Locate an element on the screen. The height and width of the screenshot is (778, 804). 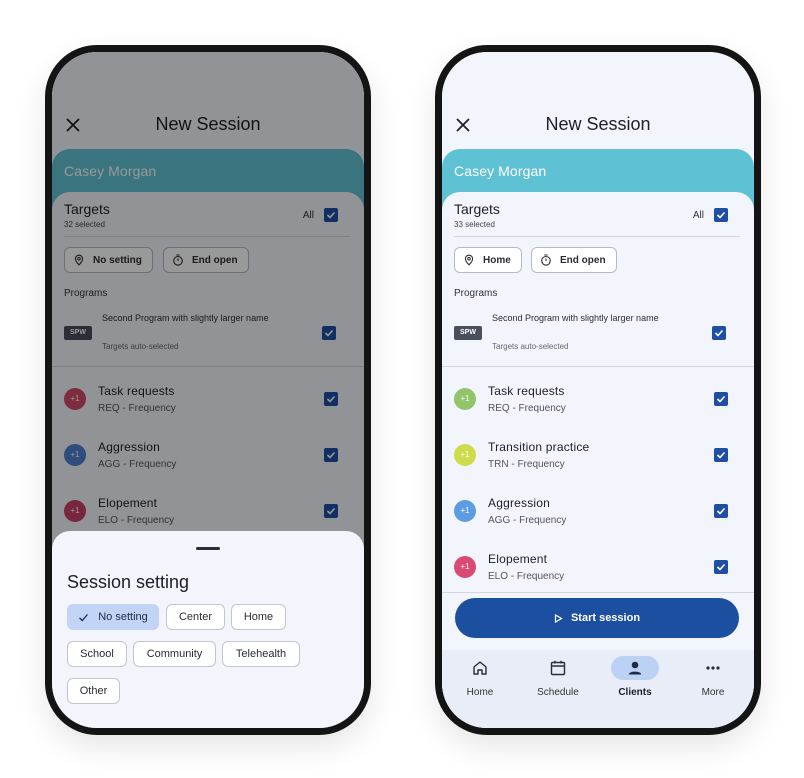
end-chip: End open is located at coordinates (574, 260).